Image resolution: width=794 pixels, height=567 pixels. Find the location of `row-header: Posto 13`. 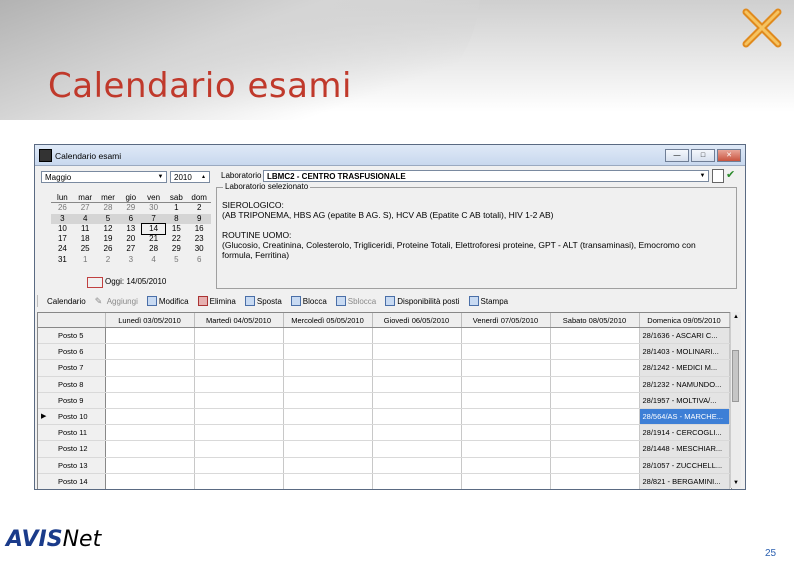

row-header: Posto 13 is located at coordinates (72, 465).